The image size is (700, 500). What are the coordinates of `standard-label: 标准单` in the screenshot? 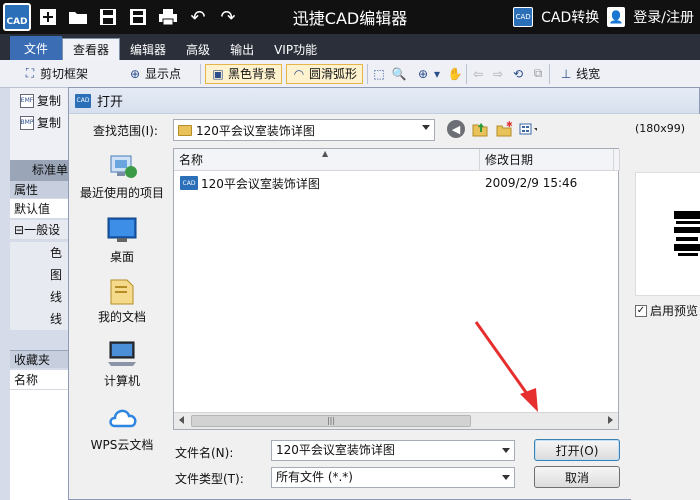 It's located at (40, 170).